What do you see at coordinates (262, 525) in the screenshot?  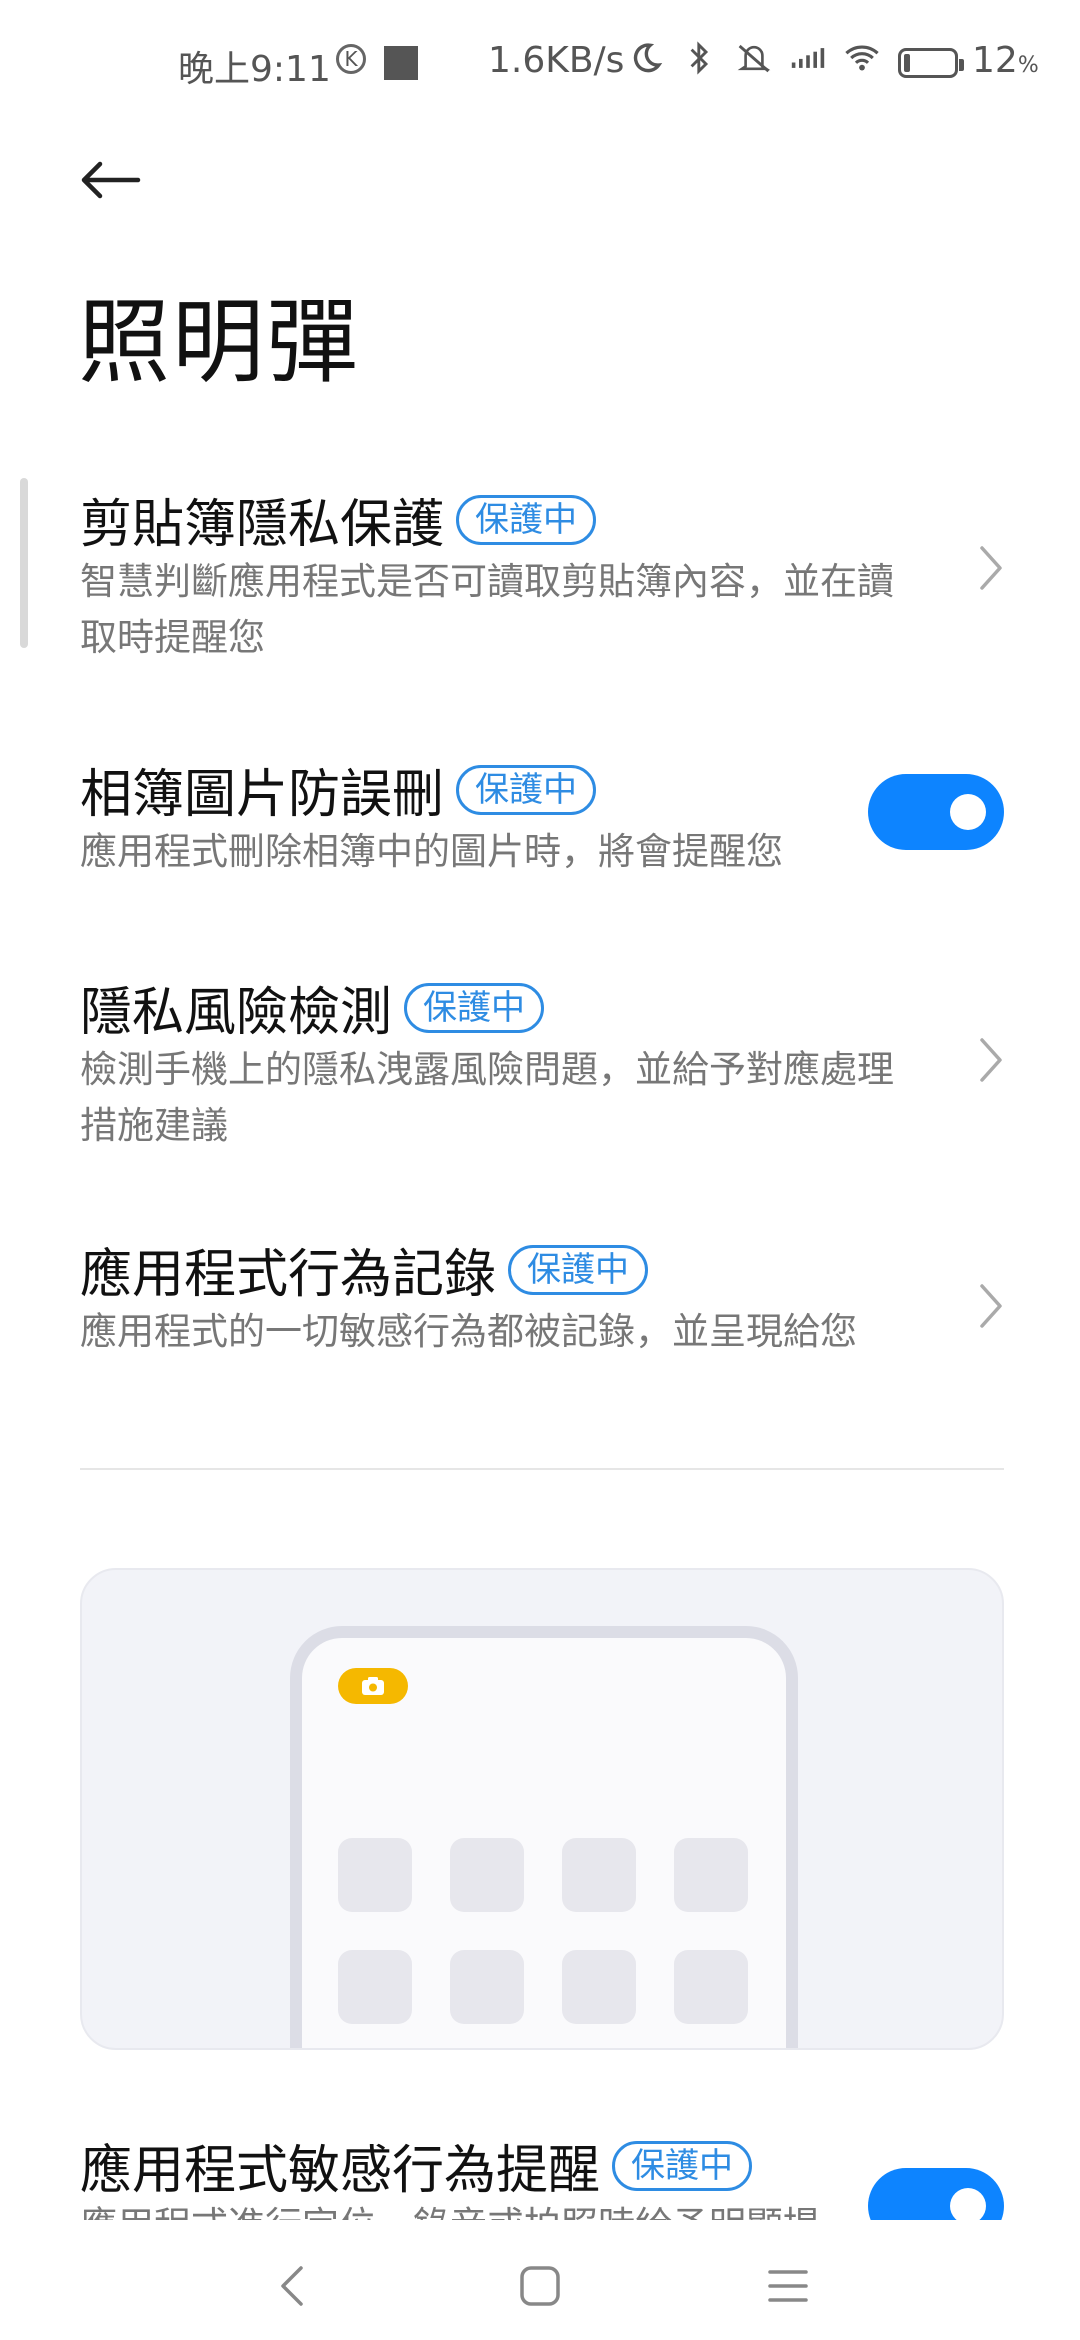 I see `setting-title-text: 剪貼簿隱私保護` at bounding box center [262, 525].